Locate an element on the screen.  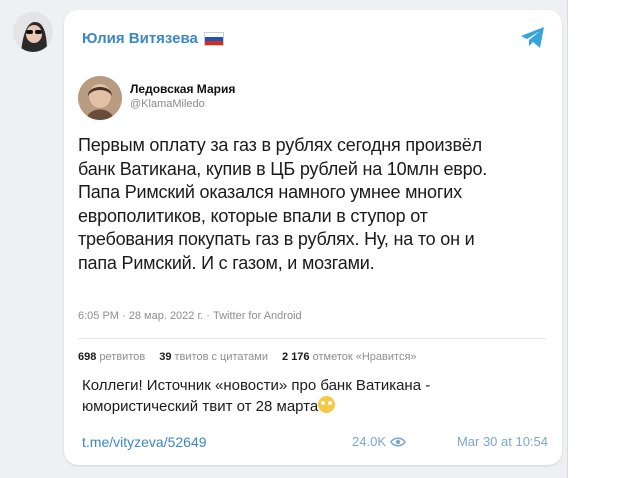
message-header: Юлия Витязева is located at coordinates (153, 38).